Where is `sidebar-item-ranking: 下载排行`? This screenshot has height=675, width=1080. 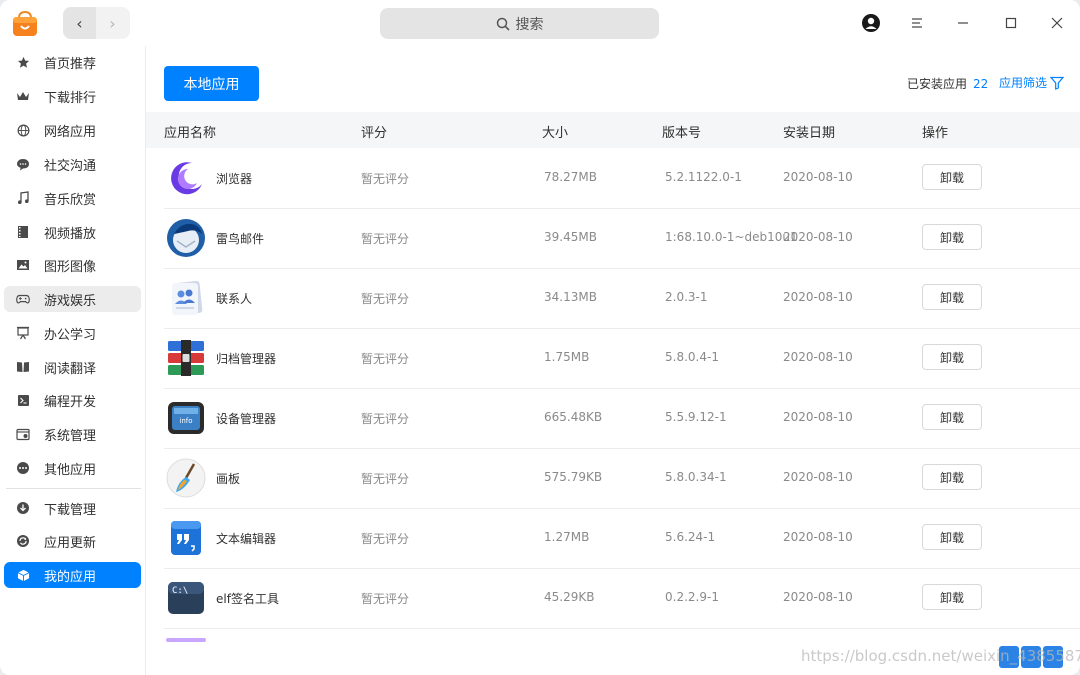
sidebar-item-ranking: 下载排行 is located at coordinates (72, 96).